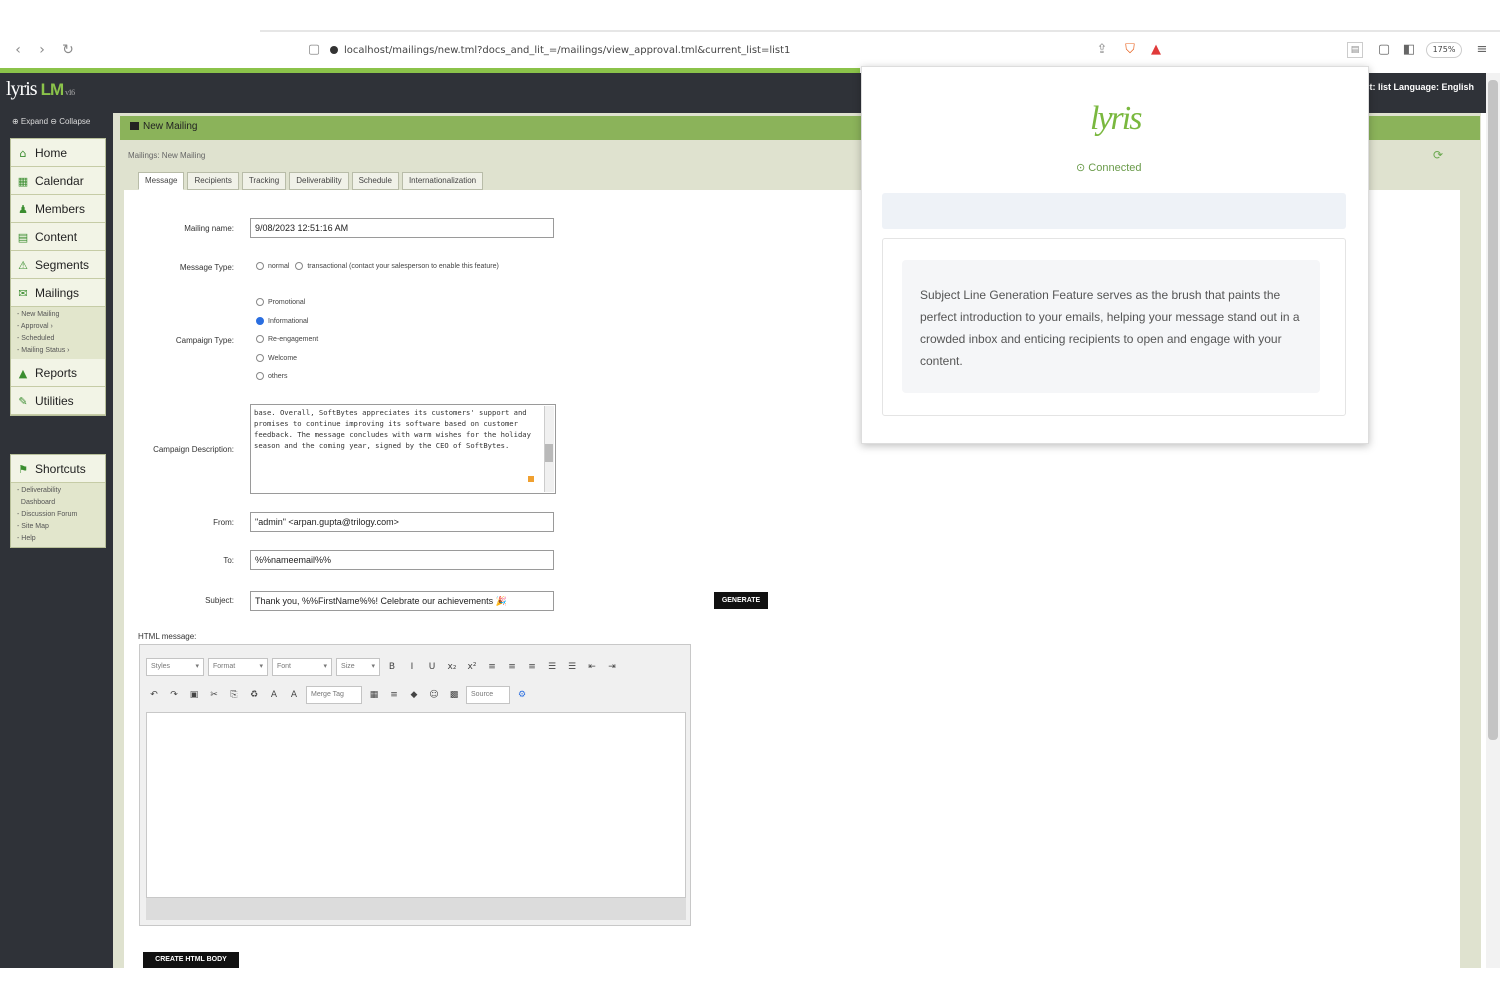  Describe the element at coordinates (488, 695) in the screenshot. I see `source-button: Source` at that location.